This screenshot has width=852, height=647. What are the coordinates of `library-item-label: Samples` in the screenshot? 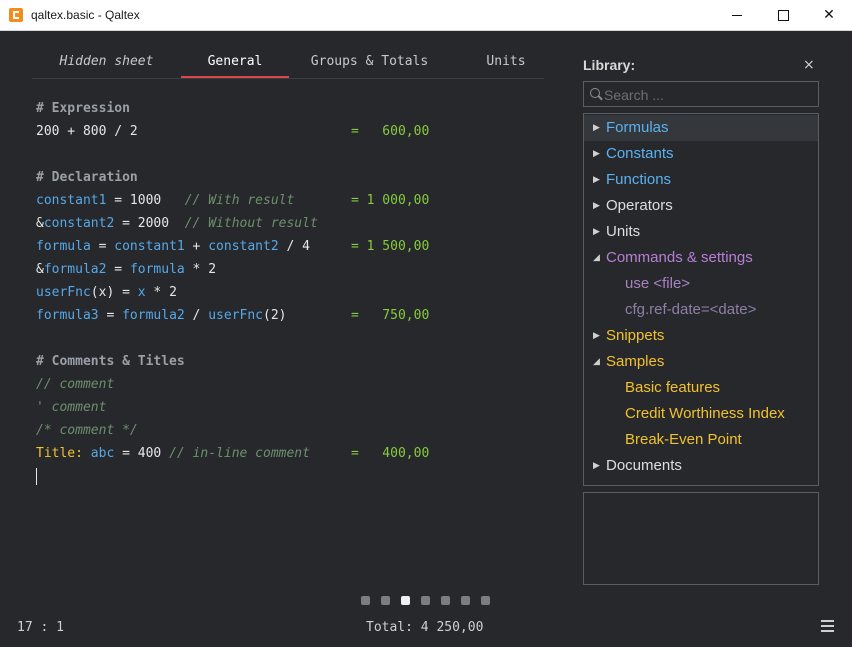 It's located at (635, 361).